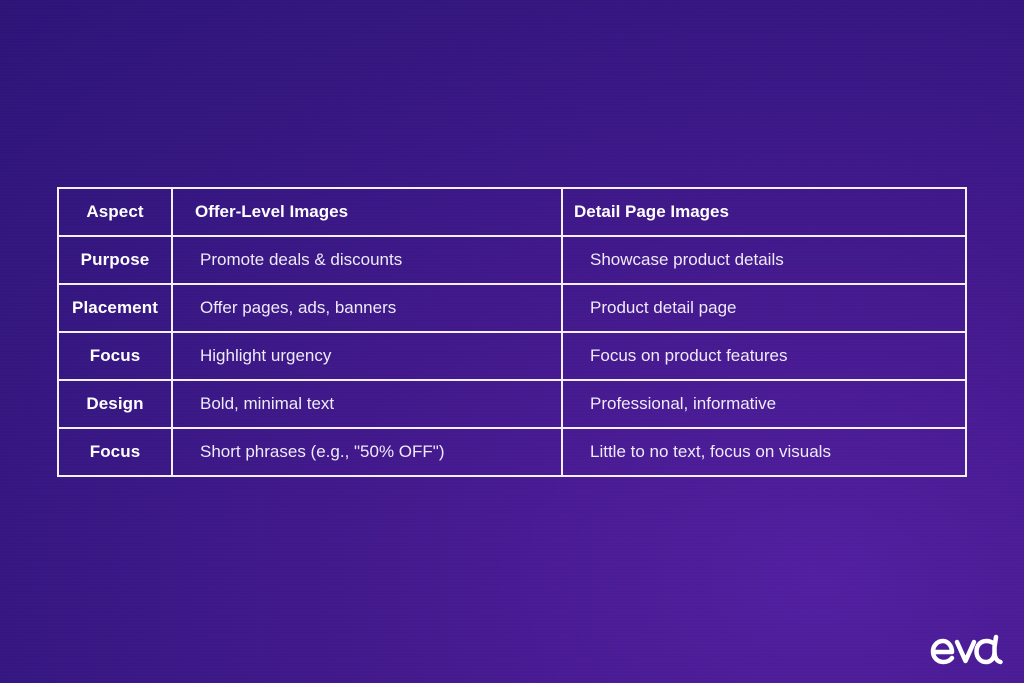 This screenshot has width=1024, height=683. Describe the element at coordinates (115, 260) in the screenshot. I see `row-aspect-label: Purpose` at that location.